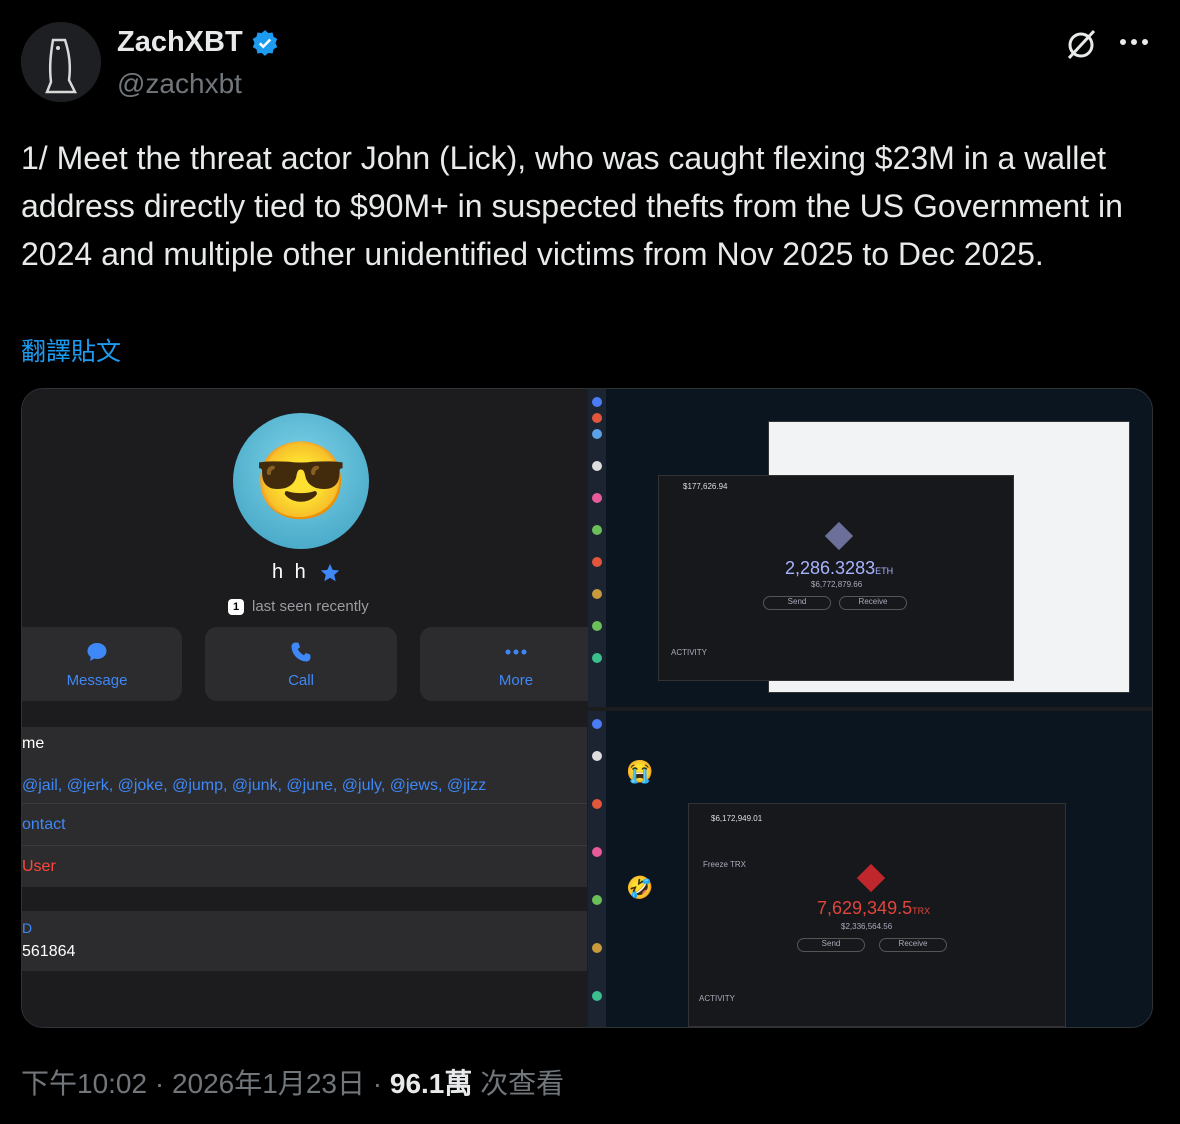 This screenshot has width=1180, height=1124. Describe the element at coordinates (304, 807) in the screenshot. I see `info-list` at that location.